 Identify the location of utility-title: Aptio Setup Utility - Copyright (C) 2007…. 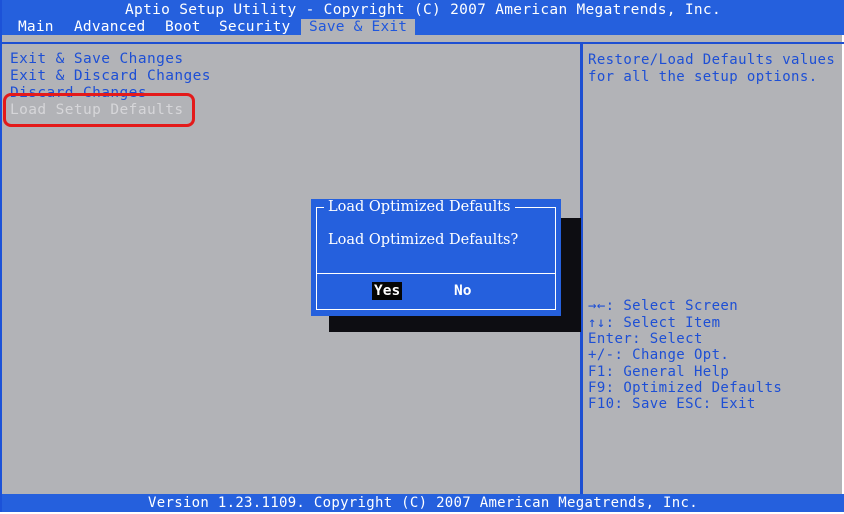
(423, 10).